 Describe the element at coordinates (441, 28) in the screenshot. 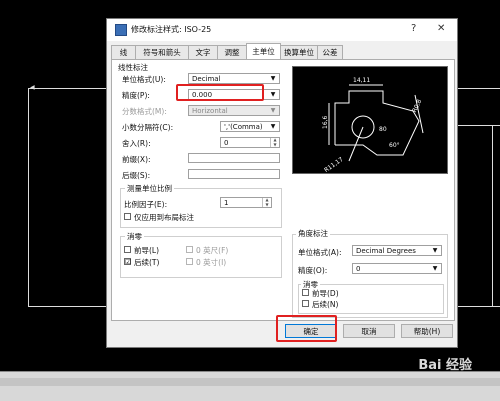

I see `close-icon: ✕` at that location.